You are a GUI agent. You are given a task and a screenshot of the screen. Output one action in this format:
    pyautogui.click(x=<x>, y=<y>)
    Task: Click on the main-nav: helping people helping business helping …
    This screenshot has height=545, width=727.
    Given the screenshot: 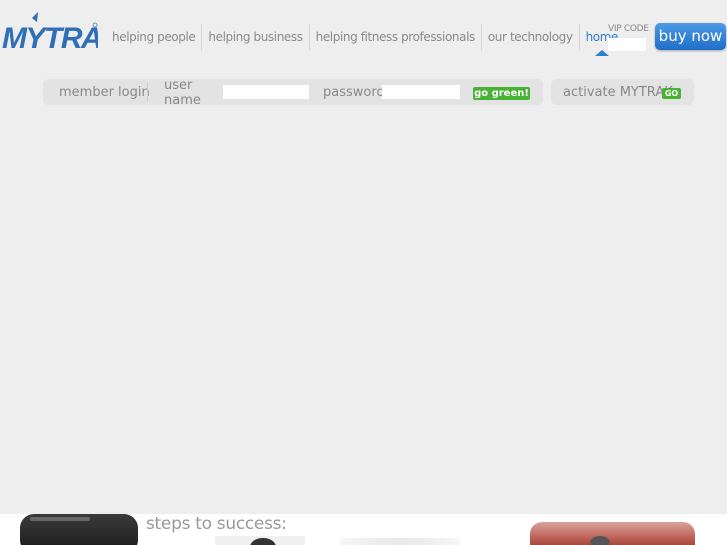 What is the action you would take?
    pyautogui.click(x=365, y=39)
    